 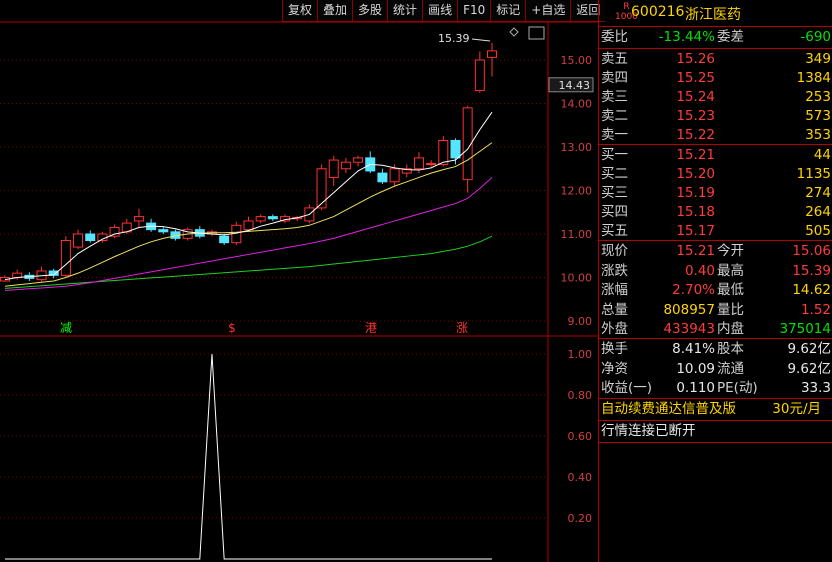 What do you see at coordinates (614, 174) in the screenshot?
I see `bid-label: 买二` at bounding box center [614, 174].